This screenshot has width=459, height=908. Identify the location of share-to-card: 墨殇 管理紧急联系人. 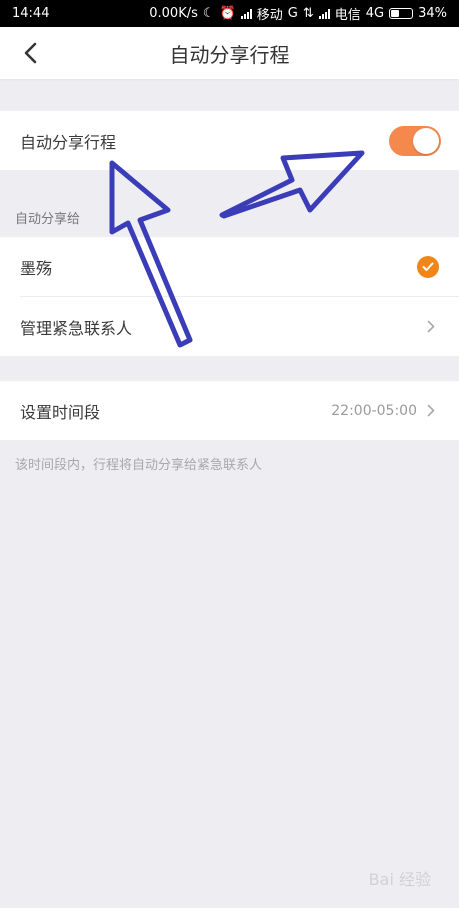
(229, 296).